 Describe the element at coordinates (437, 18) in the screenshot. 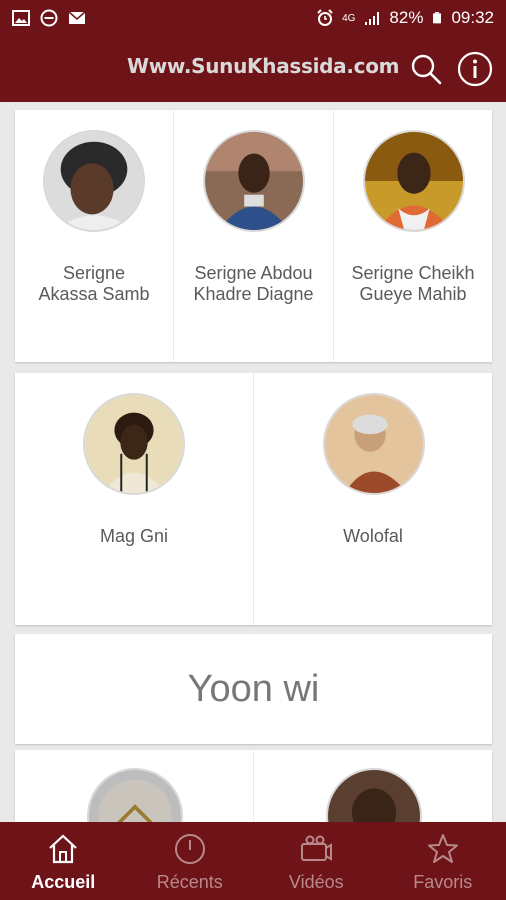

I see `battery-icon` at that location.